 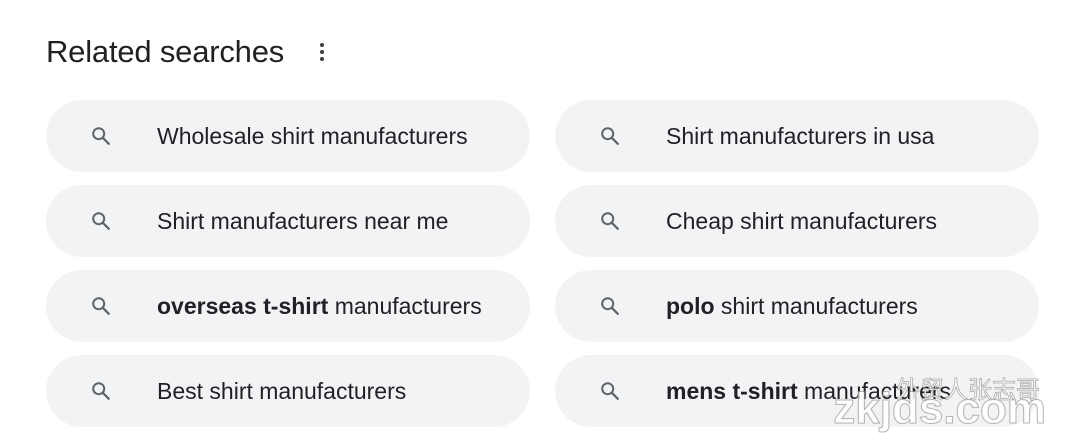 What do you see at coordinates (312, 135) in the screenshot?
I see `related-search-label: Wholesale shirt manufacturers` at bounding box center [312, 135].